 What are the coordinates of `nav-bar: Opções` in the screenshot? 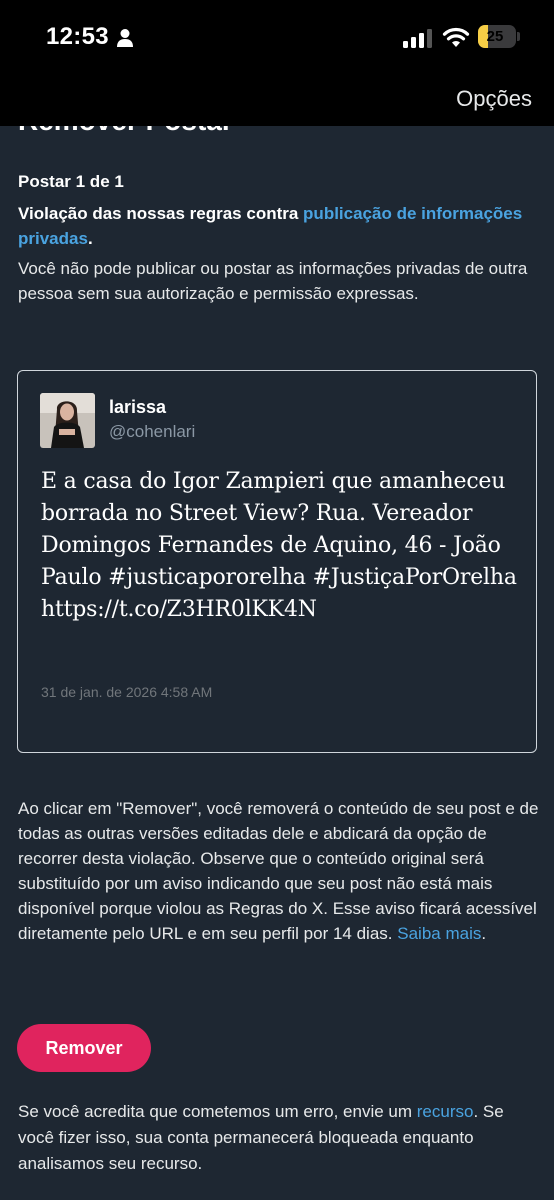 It's located at (277, 100).